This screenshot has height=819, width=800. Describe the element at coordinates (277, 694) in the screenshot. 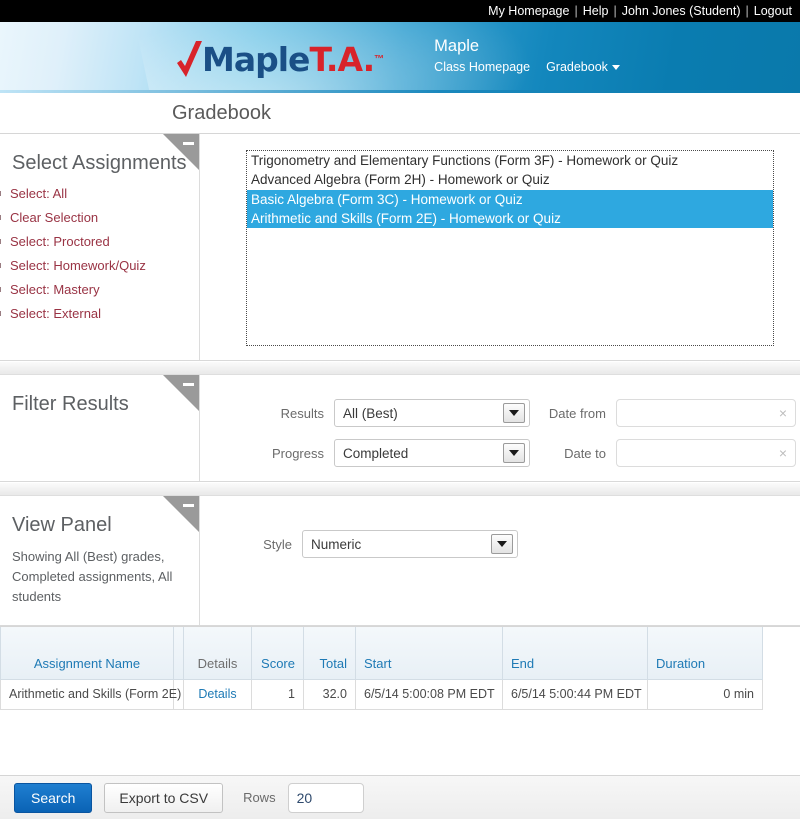

I see `cell-score: 1` at that location.